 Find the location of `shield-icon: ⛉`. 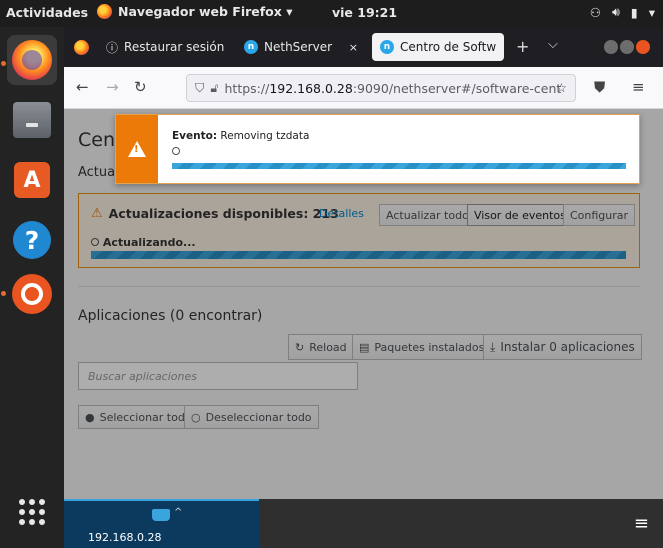

shield-icon: ⛉ is located at coordinates (199, 88).